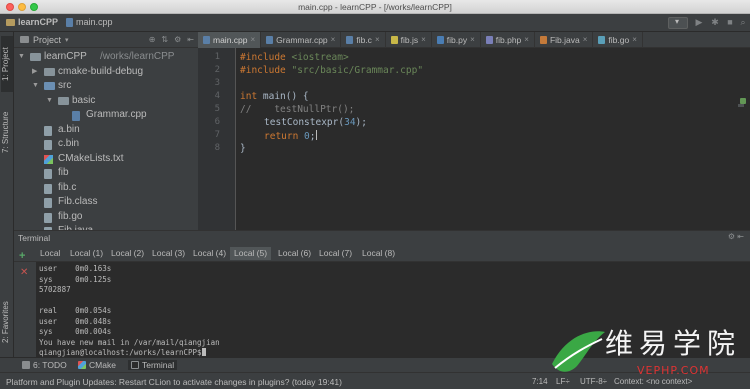 The width and height of the screenshot is (750, 389). I want to click on breadcrumb-project: learnCPP, so click(32, 22).